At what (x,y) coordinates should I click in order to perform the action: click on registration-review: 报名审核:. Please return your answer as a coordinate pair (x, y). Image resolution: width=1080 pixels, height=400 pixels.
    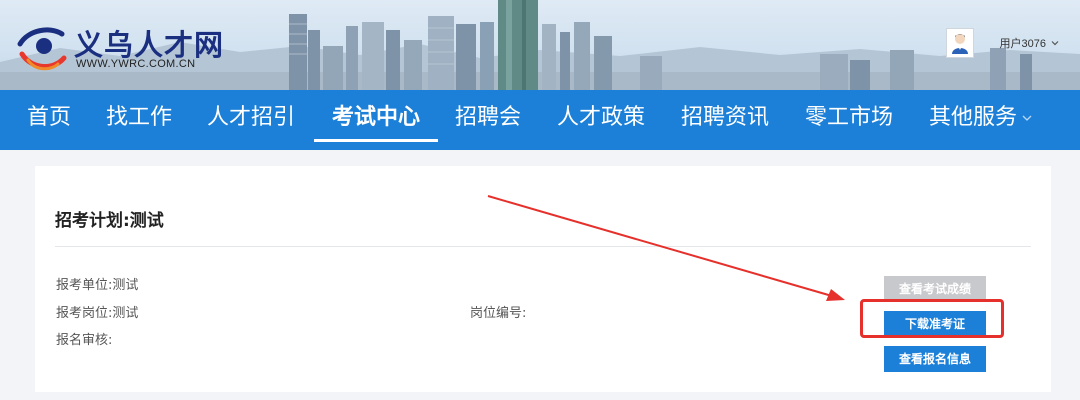
    Looking at the image, I should click on (84, 340).